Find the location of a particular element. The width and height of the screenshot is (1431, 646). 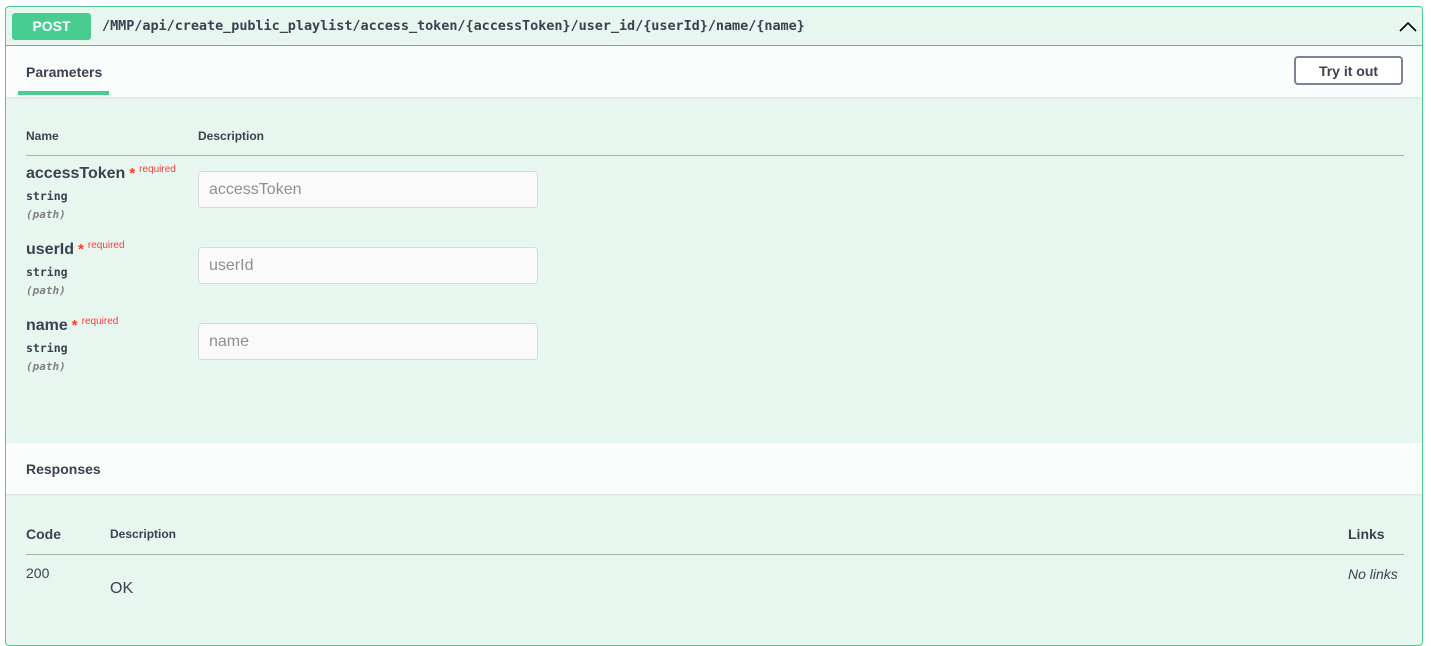

param-table-divider is located at coordinates (715, 155).